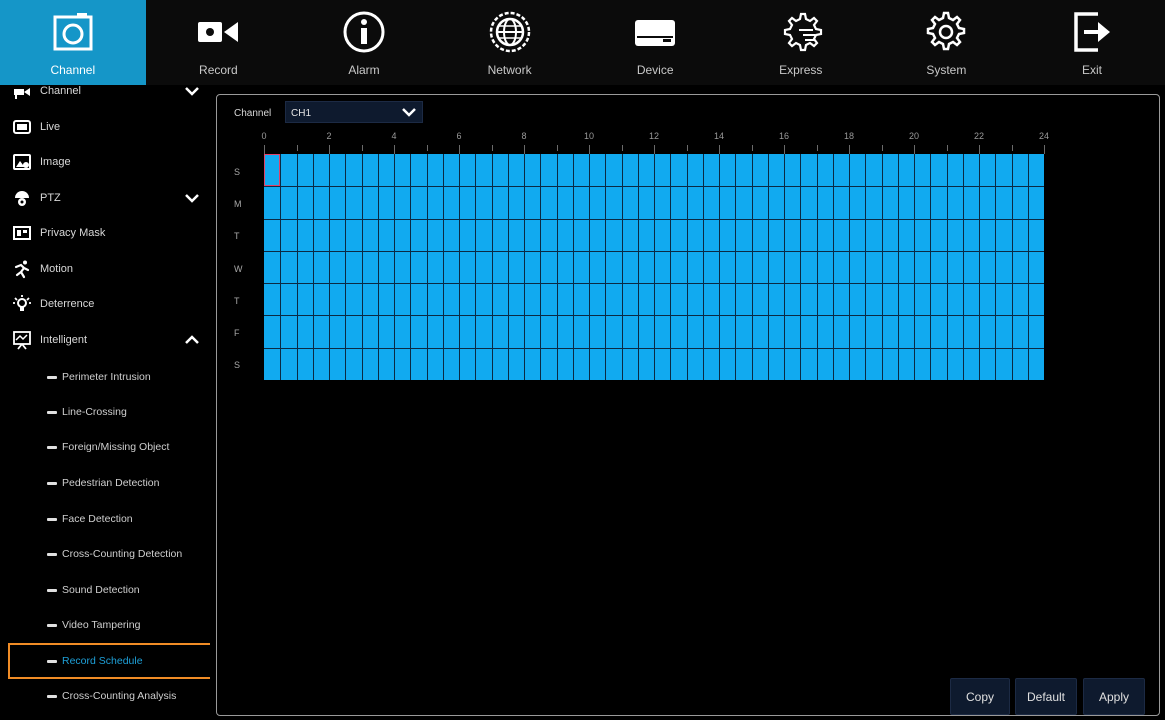  I want to click on sidebar-item-deterrence: Deterrence, so click(105, 304).